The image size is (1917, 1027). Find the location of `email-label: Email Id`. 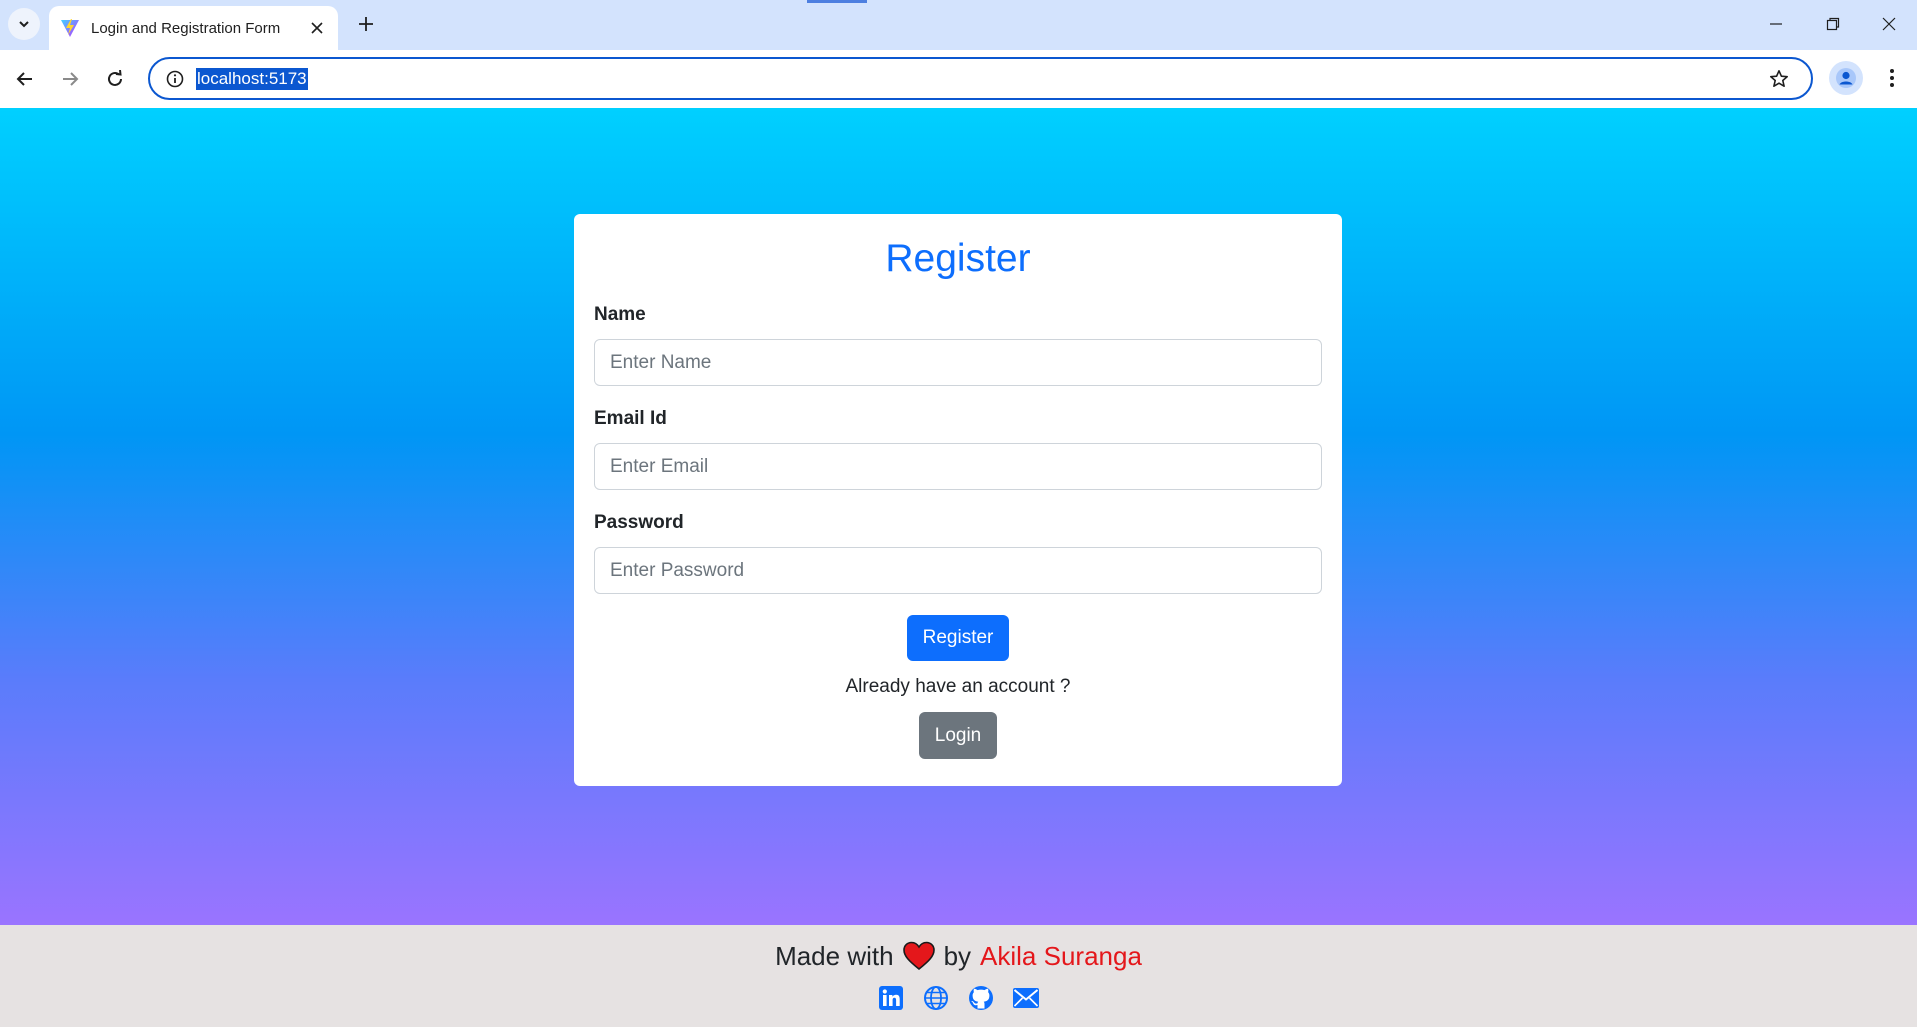

email-label: Email Id is located at coordinates (630, 418).